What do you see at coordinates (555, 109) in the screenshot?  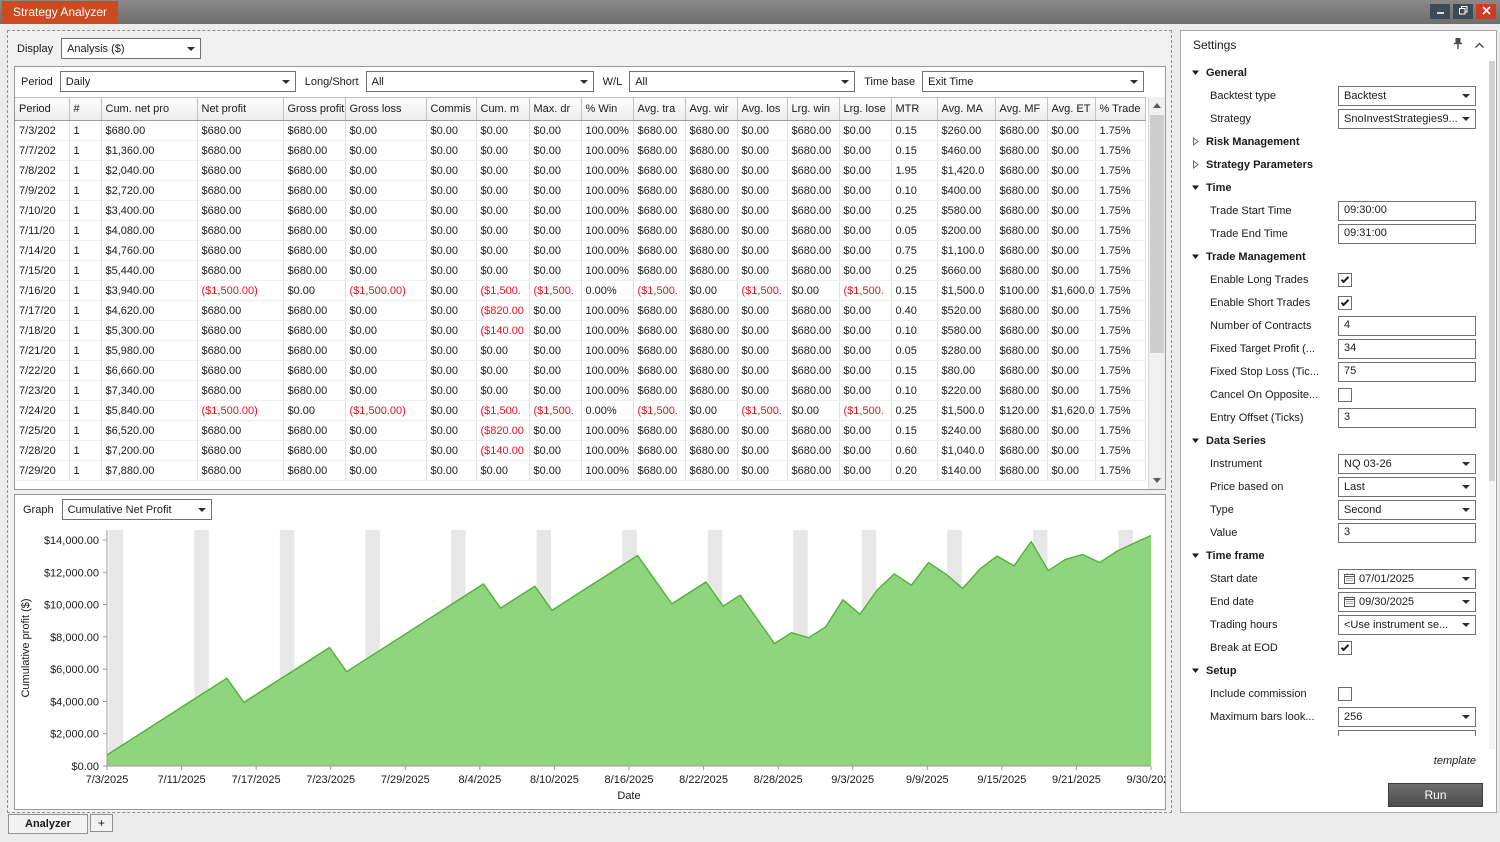 I see `column-header-max-dr: Max. dr` at bounding box center [555, 109].